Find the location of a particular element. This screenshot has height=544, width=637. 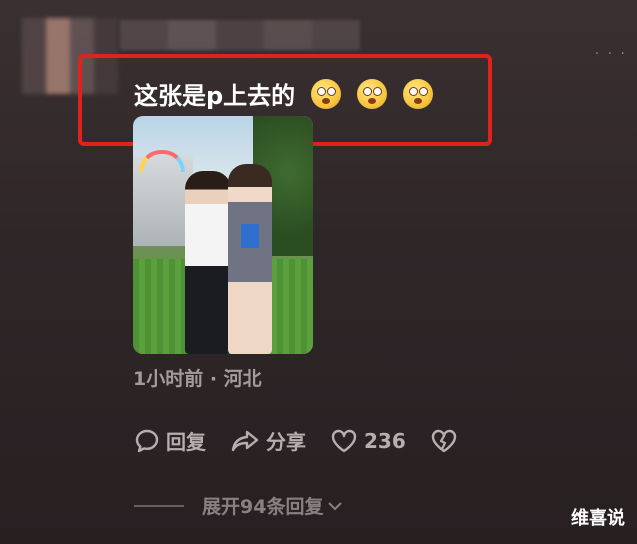

reply-button: 回复 is located at coordinates (170, 440).